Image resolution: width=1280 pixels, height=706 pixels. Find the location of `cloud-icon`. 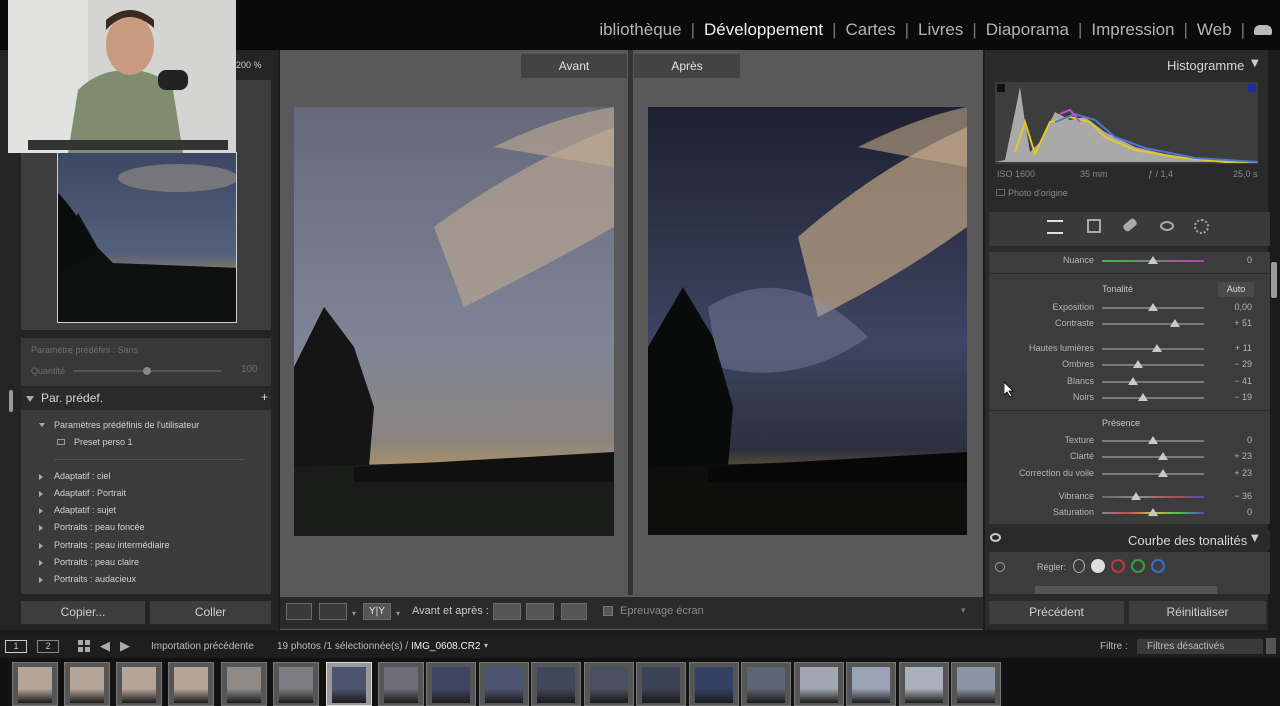

cloud-icon is located at coordinates (1263, 30).